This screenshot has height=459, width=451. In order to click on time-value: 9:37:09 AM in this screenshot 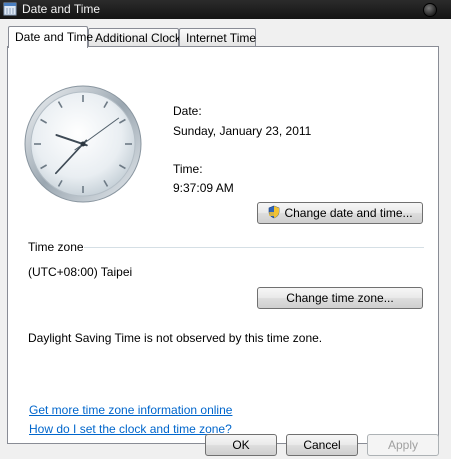, I will do `click(203, 188)`.